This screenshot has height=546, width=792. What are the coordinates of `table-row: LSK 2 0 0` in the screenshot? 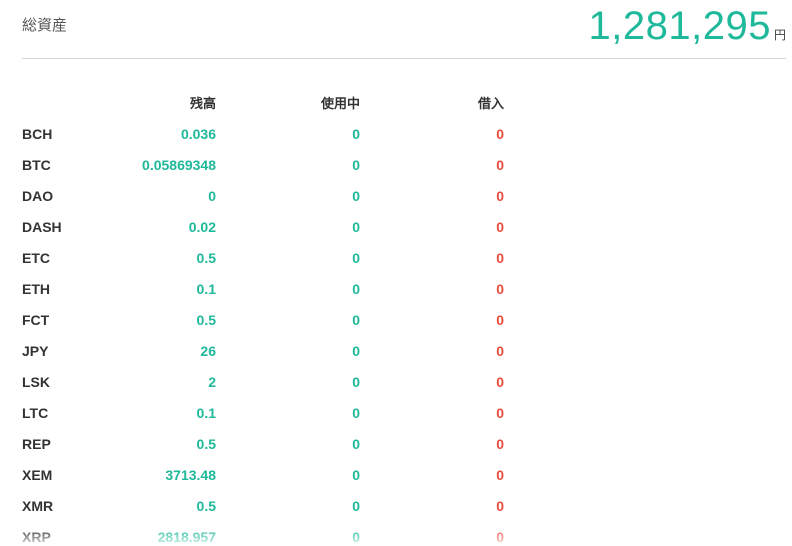 It's located at (263, 381).